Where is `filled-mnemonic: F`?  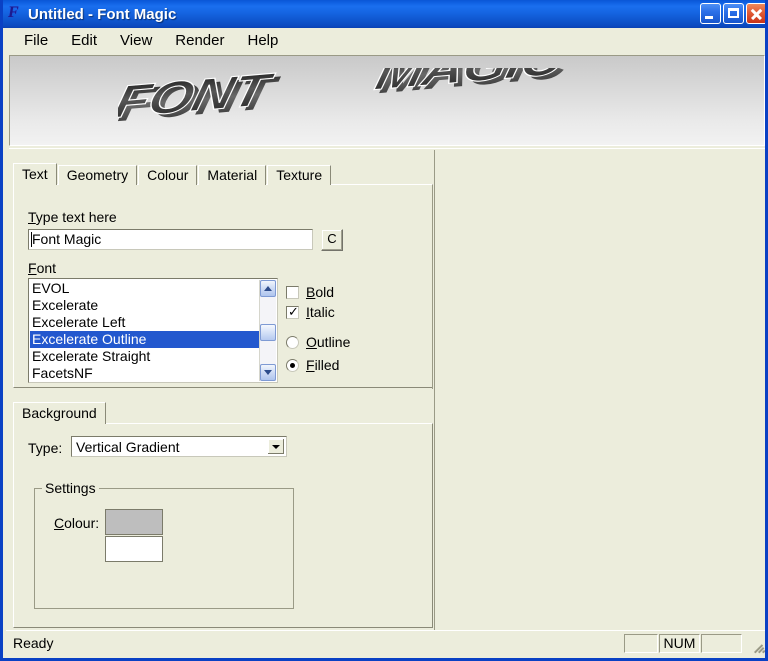 filled-mnemonic: F is located at coordinates (310, 365).